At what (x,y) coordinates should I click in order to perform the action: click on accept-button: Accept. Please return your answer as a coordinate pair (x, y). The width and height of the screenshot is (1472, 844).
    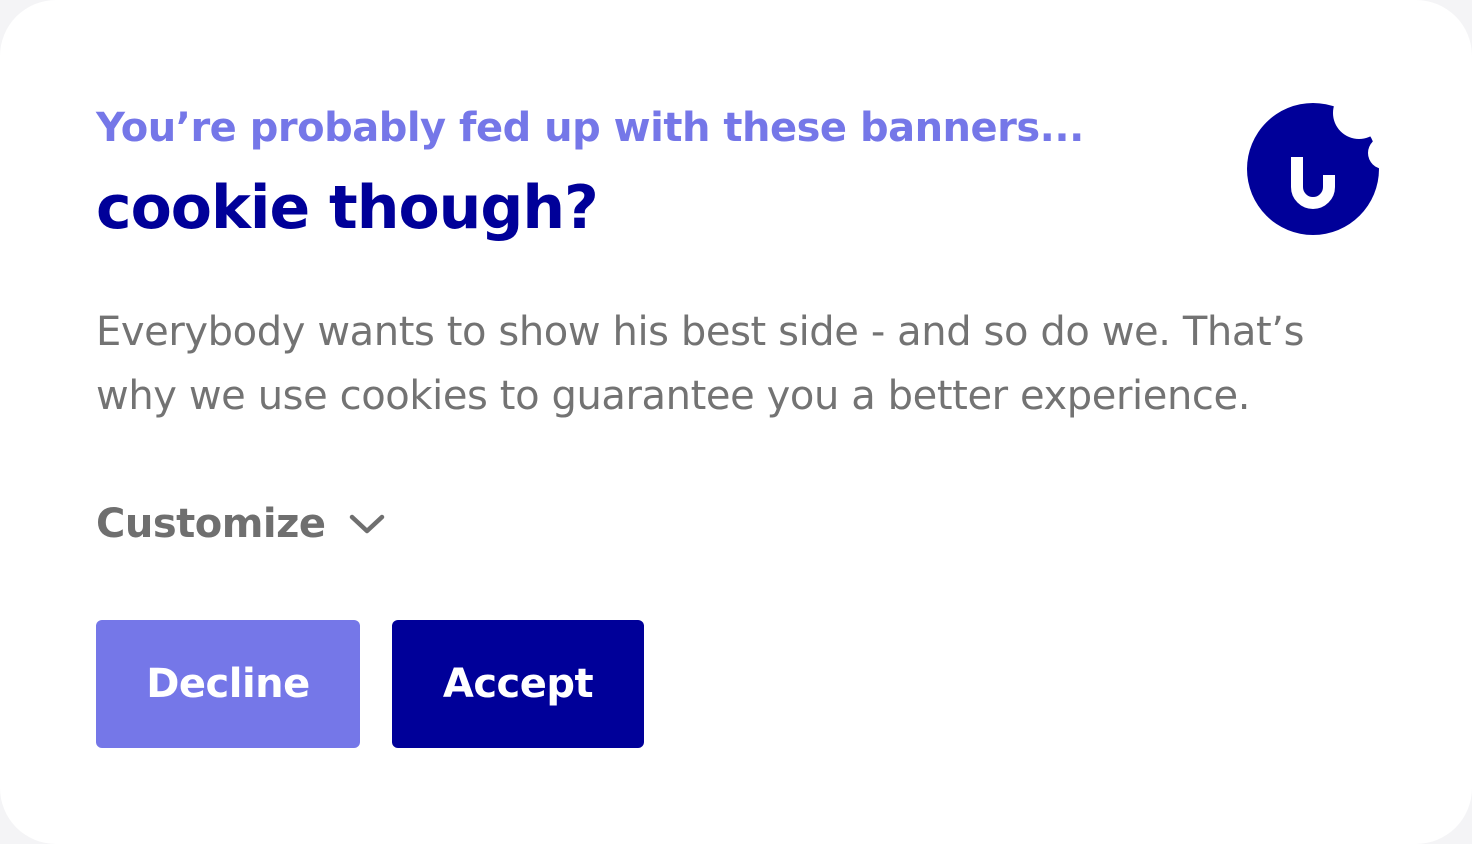
    Looking at the image, I should click on (518, 684).